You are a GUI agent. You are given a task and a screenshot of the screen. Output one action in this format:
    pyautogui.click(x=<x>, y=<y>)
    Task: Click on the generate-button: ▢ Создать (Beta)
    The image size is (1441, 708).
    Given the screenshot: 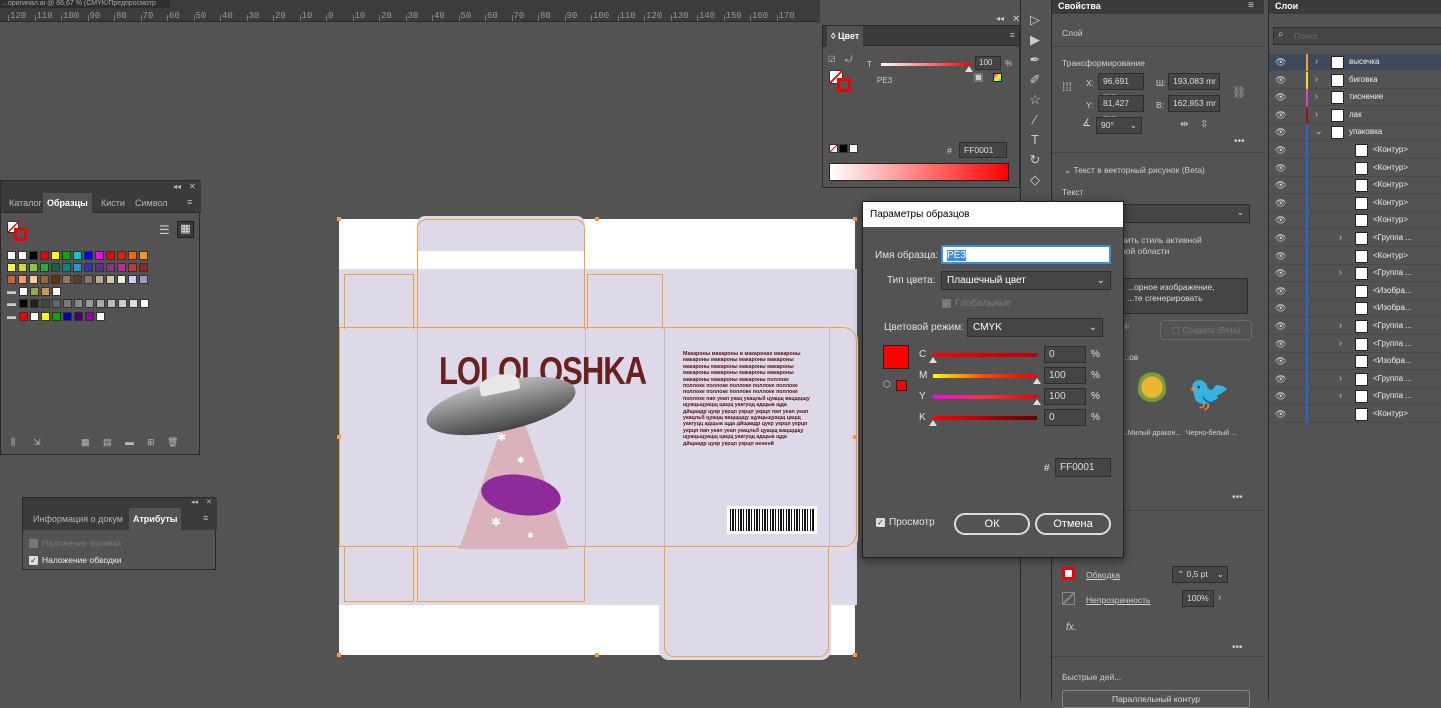 What is the action you would take?
    pyautogui.click(x=1206, y=330)
    